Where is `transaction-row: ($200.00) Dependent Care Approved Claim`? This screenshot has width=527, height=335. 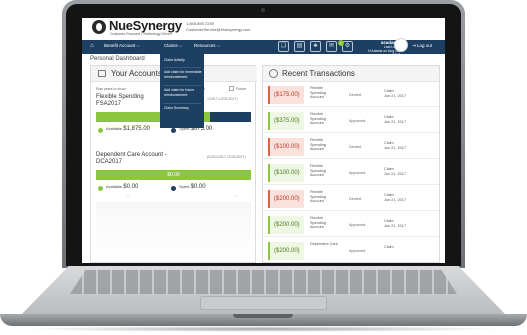
transaction-row: ($200.00) Dependent Care Approved Claim is located at coordinates (351, 250).